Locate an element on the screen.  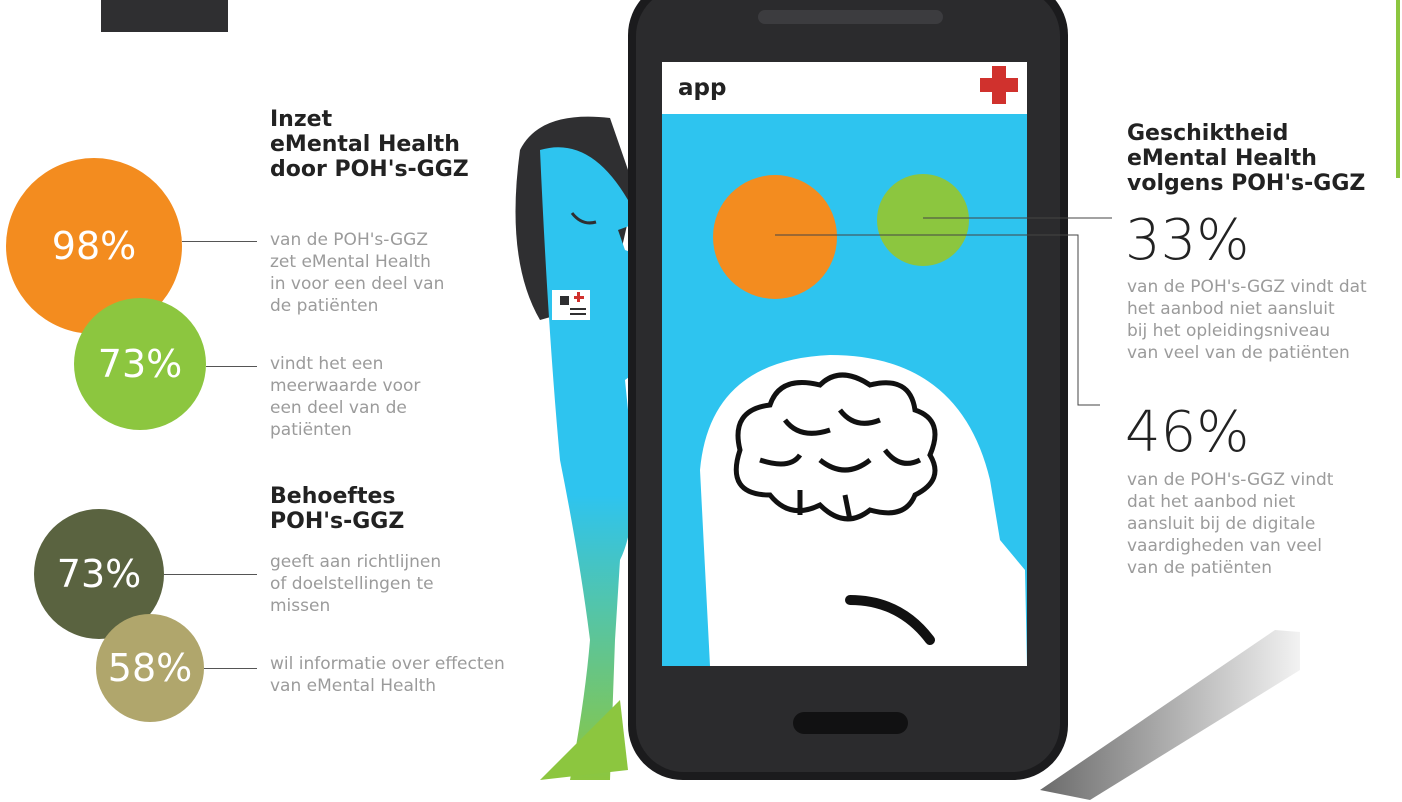
desc-line: meerwaarde voor is located at coordinates (345, 386).